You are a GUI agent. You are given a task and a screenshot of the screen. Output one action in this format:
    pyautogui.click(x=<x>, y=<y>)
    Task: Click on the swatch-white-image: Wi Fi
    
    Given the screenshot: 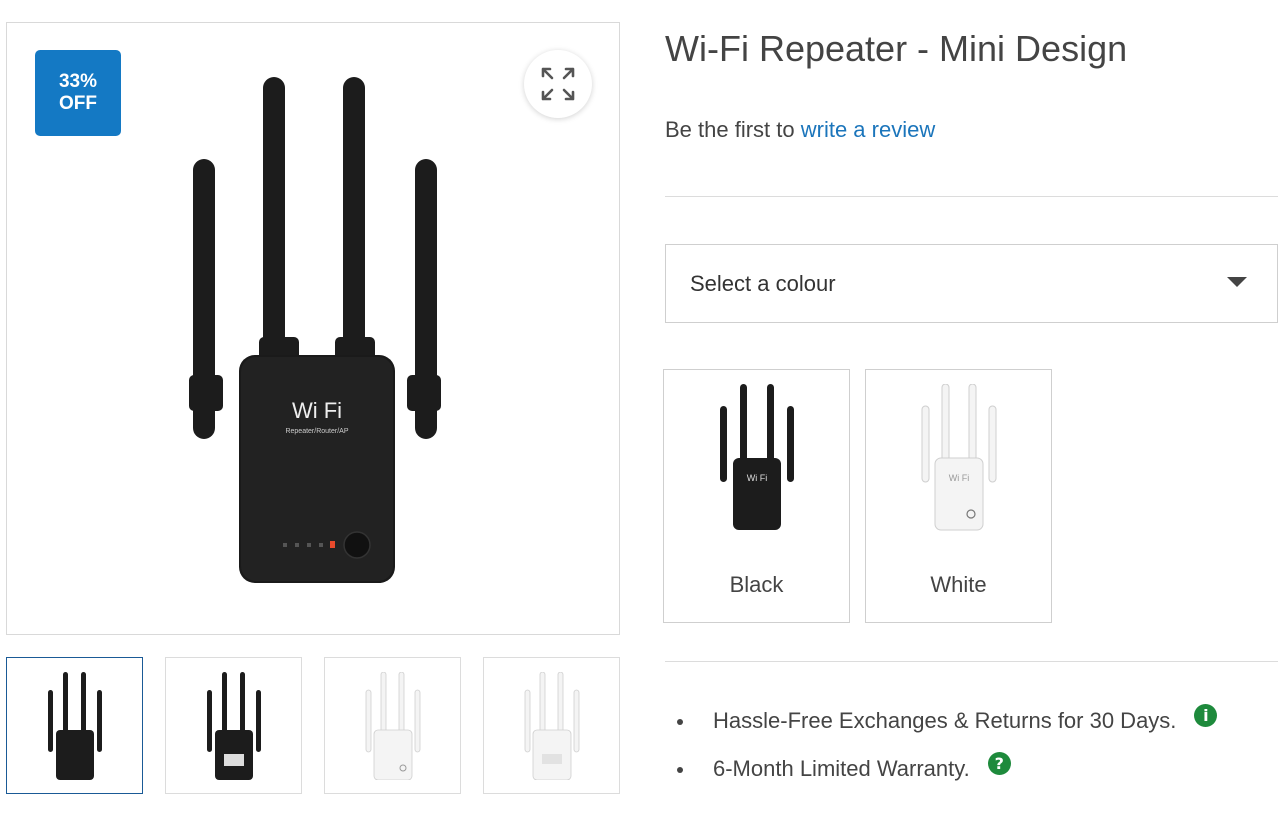 What is the action you would take?
    pyautogui.click(x=958, y=457)
    